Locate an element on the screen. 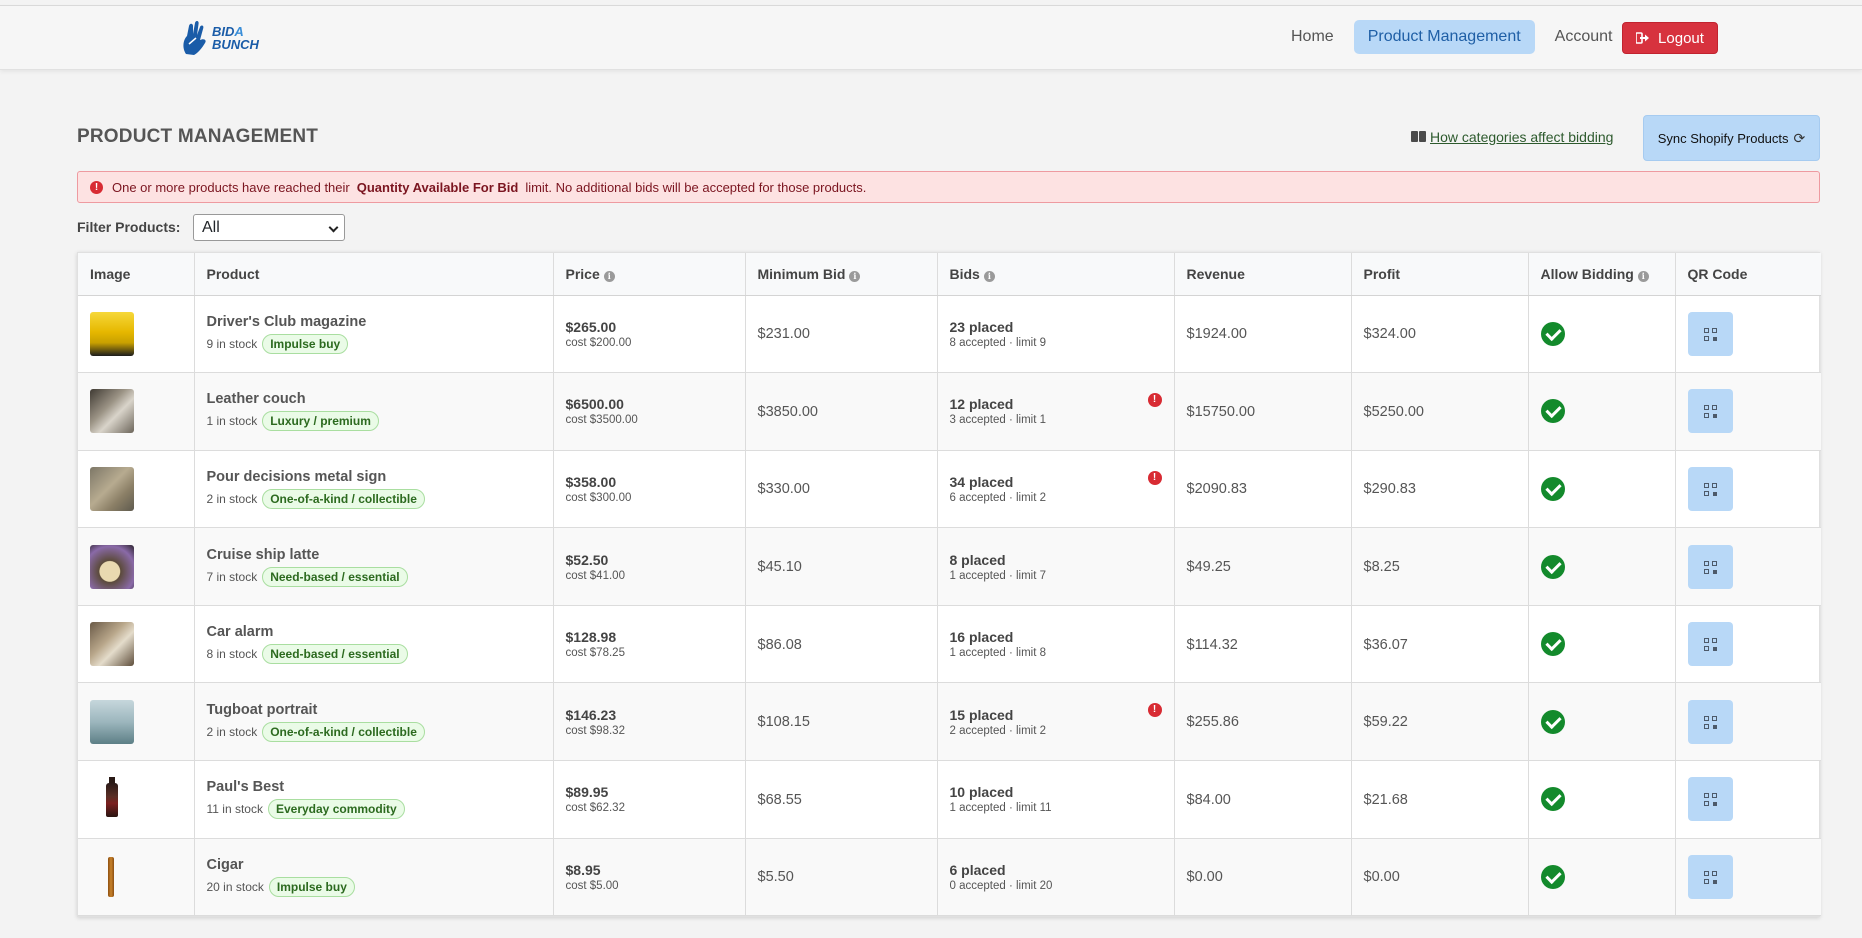 Image resolution: width=1862 pixels, height=938 pixels. revenue-value: $255.86 is located at coordinates (1212, 722).